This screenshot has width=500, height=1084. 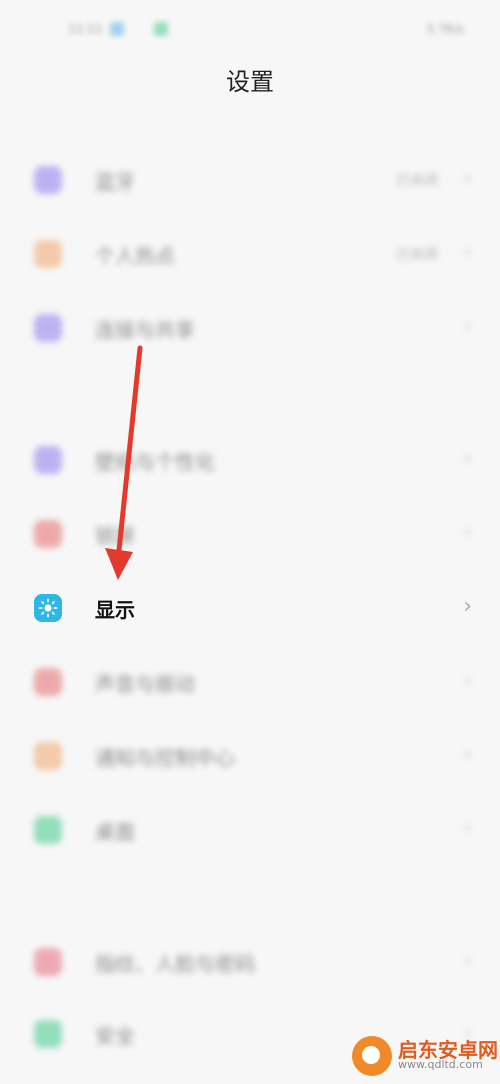 What do you see at coordinates (115, 182) in the screenshot?
I see `row-label: 蓝牙` at bounding box center [115, 182].